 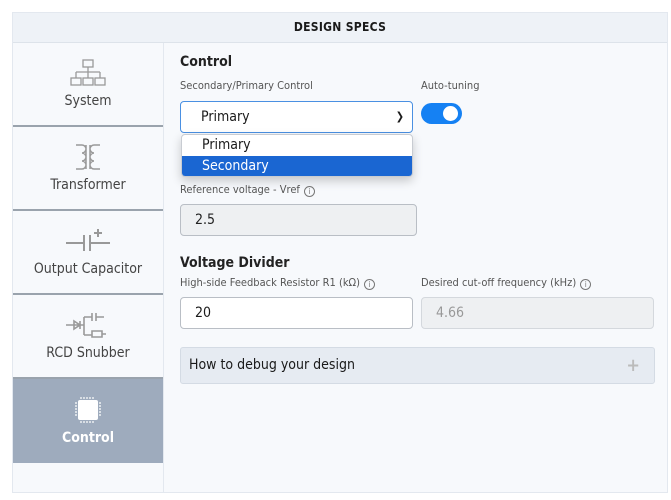 I want to click on vref-label: Reference voltage - Vref i, so click(x=247, y=190).